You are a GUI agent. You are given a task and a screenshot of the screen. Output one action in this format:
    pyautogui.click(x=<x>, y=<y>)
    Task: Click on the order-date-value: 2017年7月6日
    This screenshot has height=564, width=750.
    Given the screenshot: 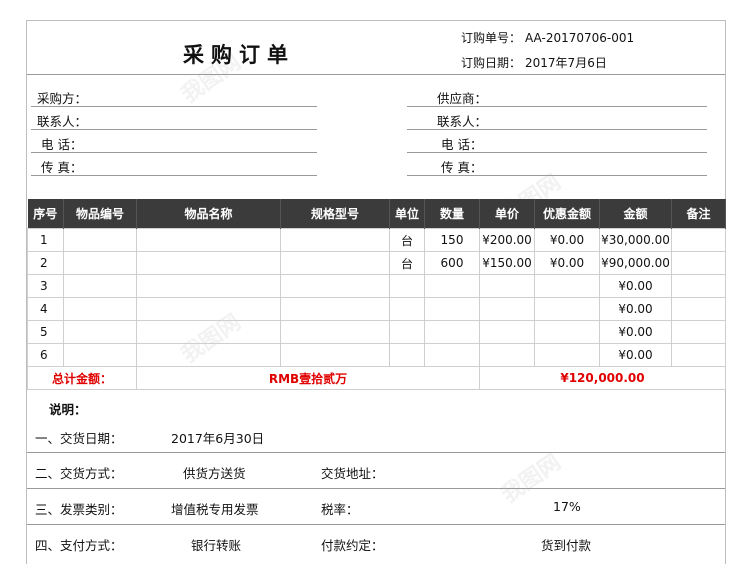 What is the action you would take?
    pyautogui.click(x=566, y=63)
    